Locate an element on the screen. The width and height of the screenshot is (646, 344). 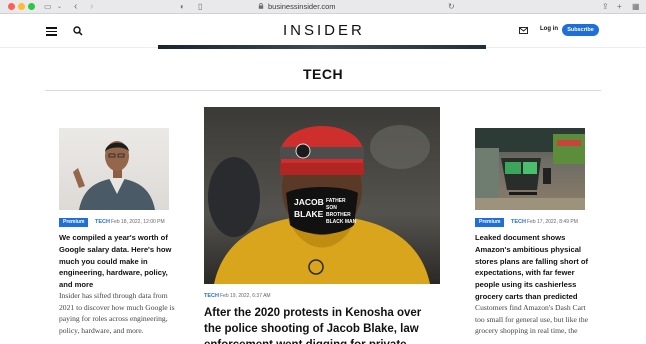
site-logo: INSIDER is located at coordinates (324, 30).